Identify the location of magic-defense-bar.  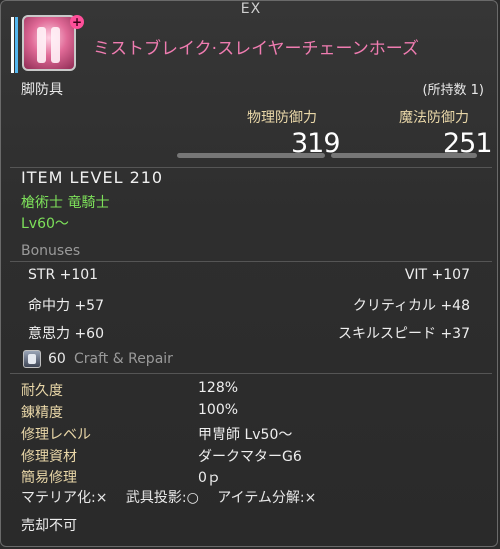
(404, 155).